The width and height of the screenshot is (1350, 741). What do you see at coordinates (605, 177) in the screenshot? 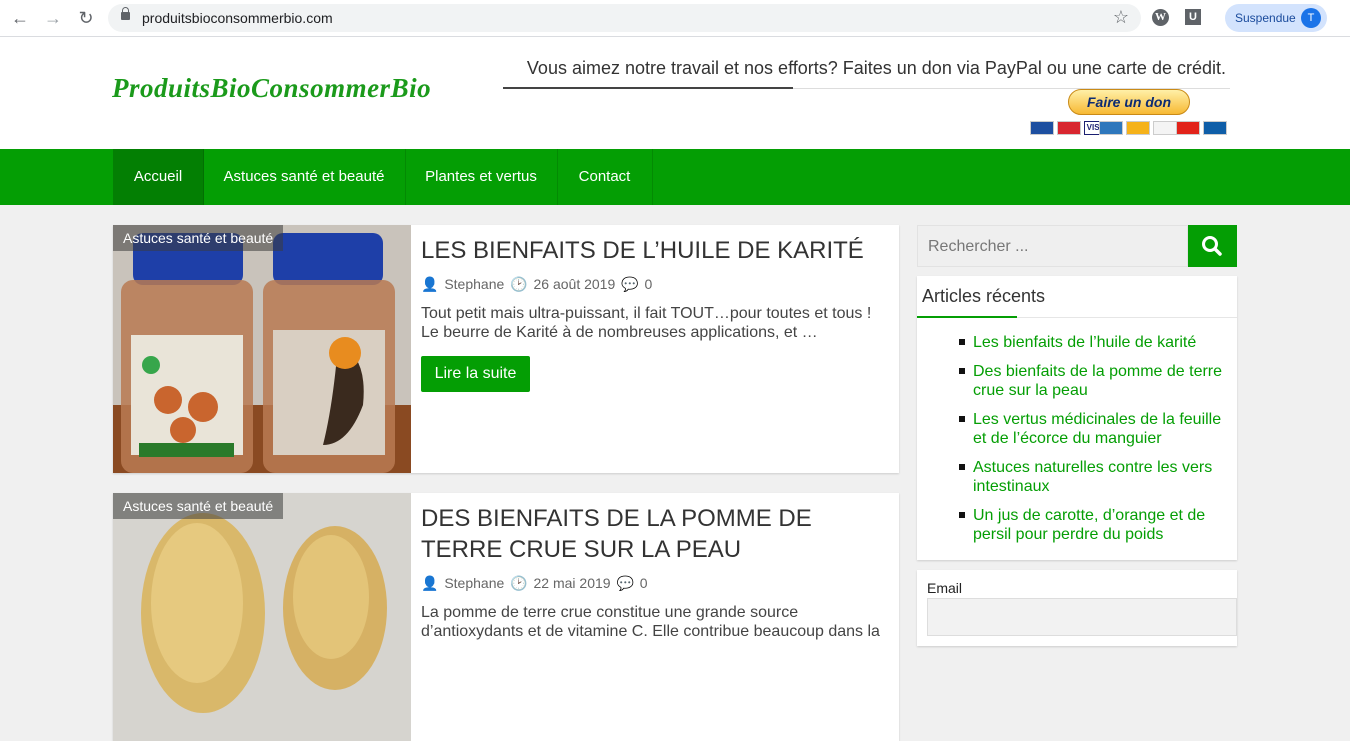
I see `nav-item-contact: Contact` at bounding box center [605, 177].